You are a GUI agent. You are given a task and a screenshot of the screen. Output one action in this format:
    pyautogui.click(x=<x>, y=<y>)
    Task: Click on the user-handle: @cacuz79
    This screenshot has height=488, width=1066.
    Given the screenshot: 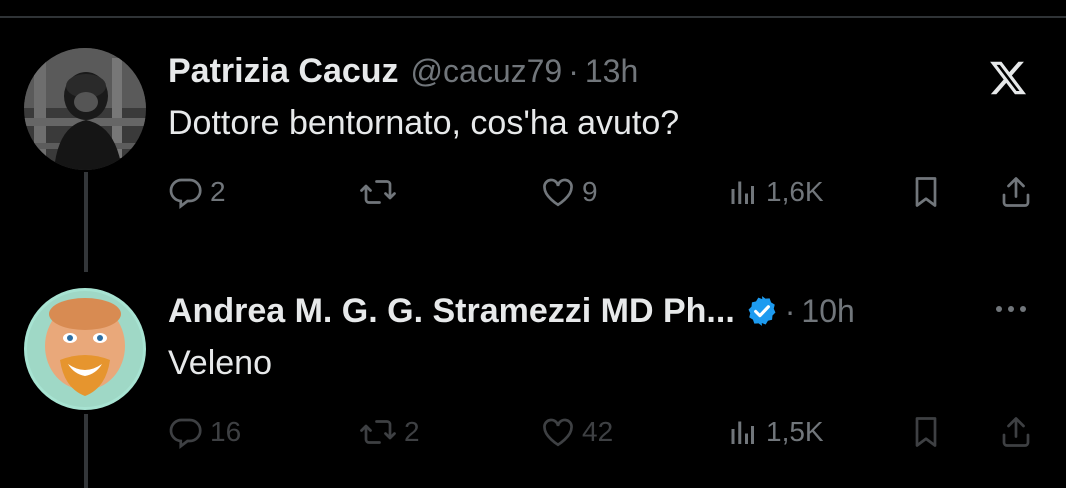 What is the action you would take?
    pyautogui.click(x=487, y=71)
    